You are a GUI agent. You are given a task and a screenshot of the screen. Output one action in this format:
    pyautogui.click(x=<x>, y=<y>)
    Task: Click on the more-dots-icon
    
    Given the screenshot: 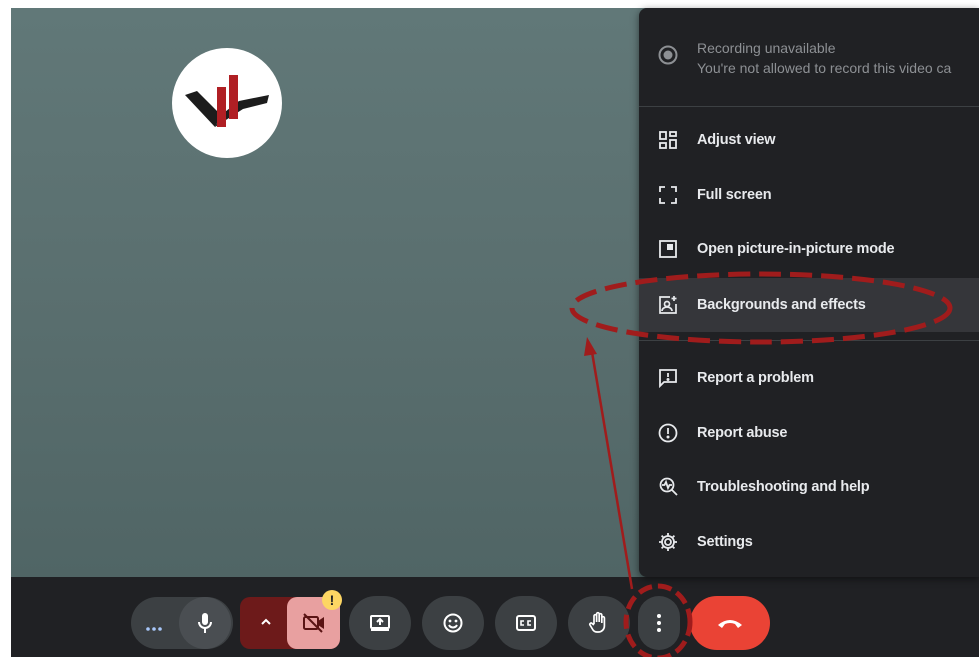 What is the action you would take?
    pyautogui.click(x=154, y=628)
    